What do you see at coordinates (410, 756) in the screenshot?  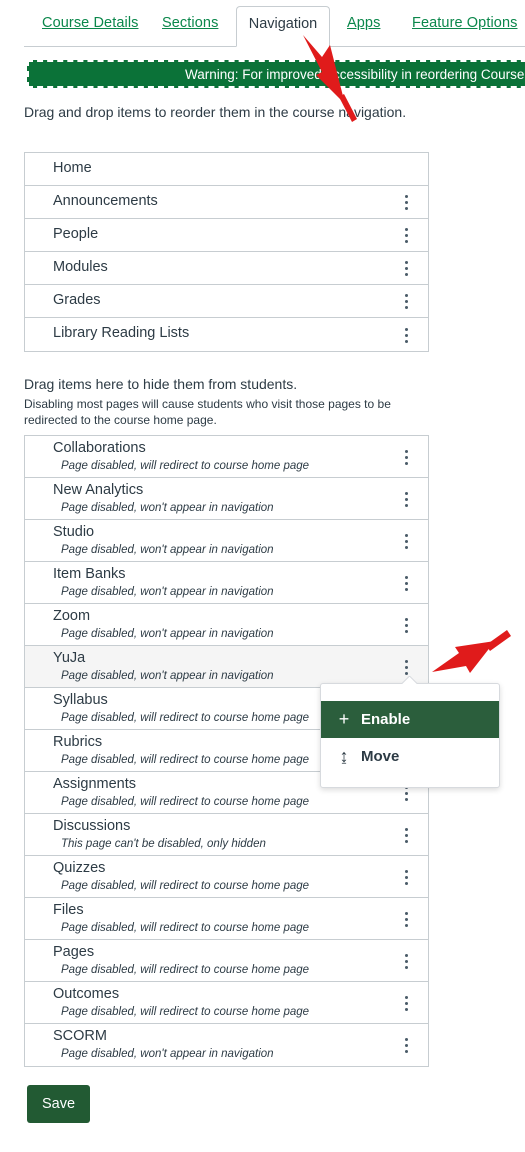 I see `menu-item-move: ↨ Move` at bounding box center [410, 756].